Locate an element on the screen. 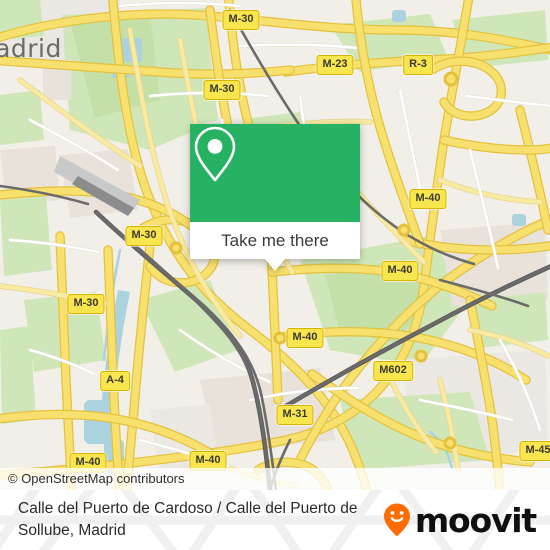  city-label: Madrid is located at coordinates (31, 48).